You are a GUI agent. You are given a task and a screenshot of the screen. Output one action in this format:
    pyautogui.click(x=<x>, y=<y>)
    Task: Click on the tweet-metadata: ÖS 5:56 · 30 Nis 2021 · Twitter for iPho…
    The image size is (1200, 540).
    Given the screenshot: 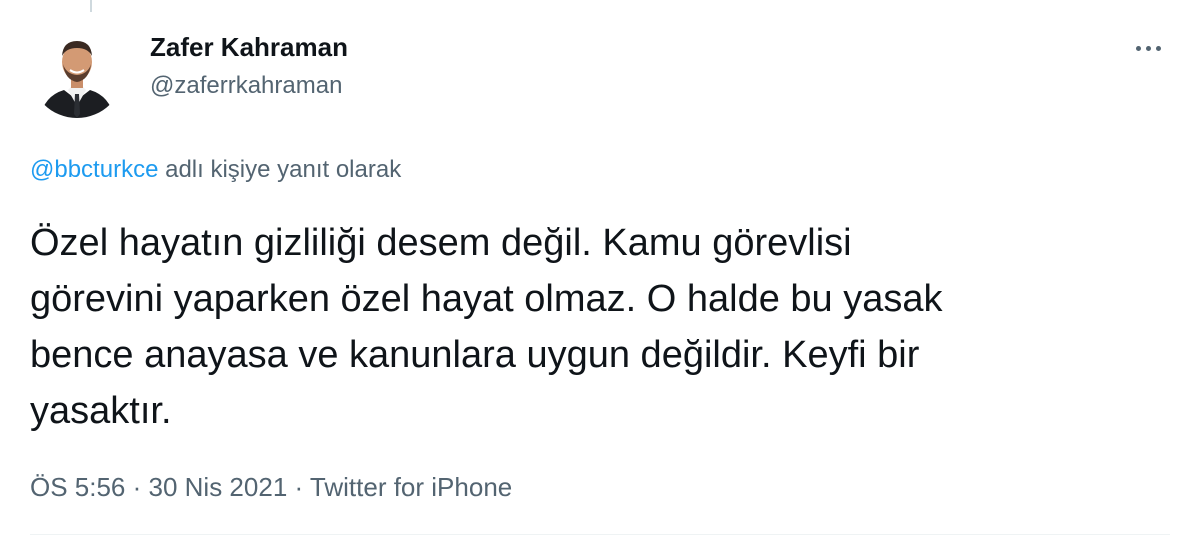 What is the action you would take?
    pyautogui.click(x=271, y=487)
    